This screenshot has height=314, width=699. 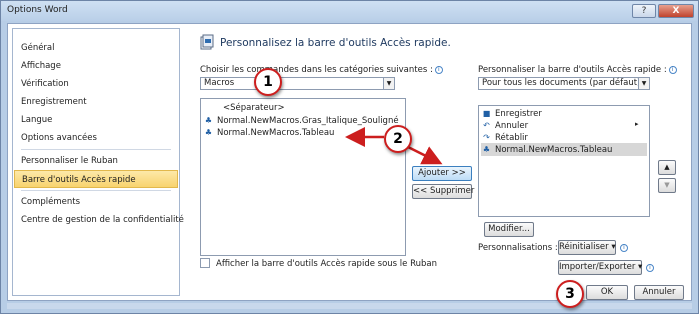 What do you see at coordinates (398, 139) in the screenshot?
I see `callout-badge-2: 2` at bounding box center [398, 139].